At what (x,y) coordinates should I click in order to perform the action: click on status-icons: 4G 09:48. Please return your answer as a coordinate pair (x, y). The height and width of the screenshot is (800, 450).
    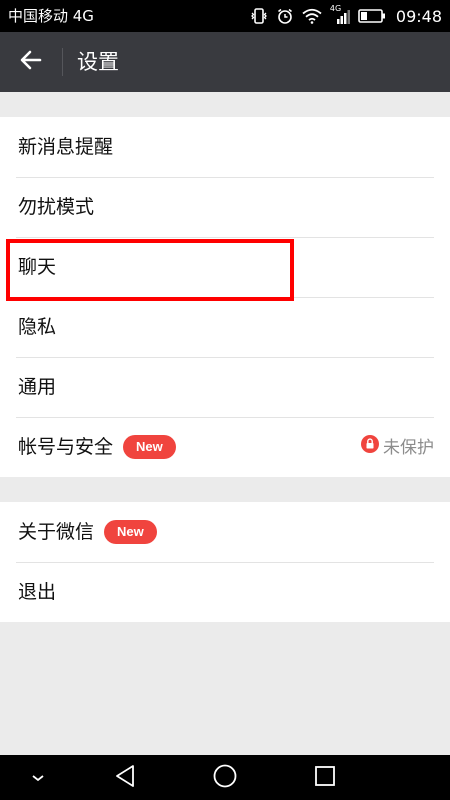
    Looking at the image, I should click on (346, 15).